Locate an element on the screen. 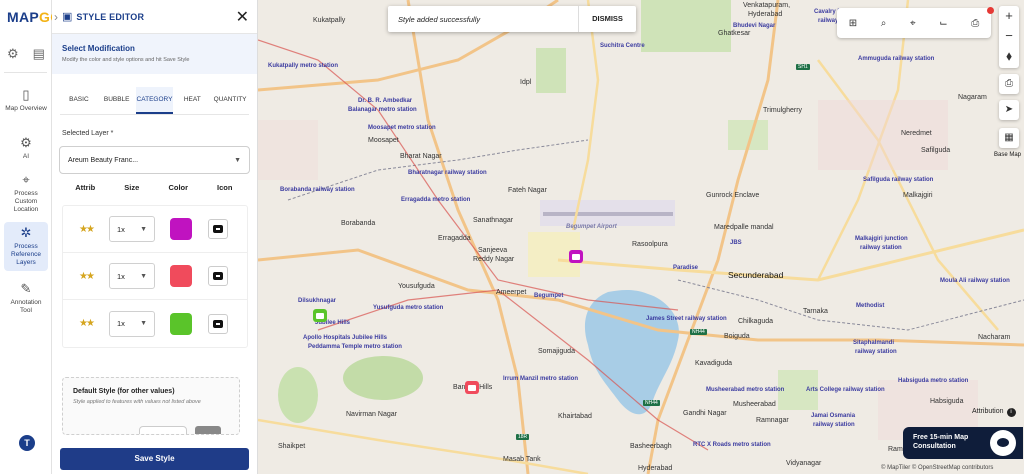 The height and width of the screenshot is (474, 1024). attribution: Attribution i is located at coordinates (994, 412).